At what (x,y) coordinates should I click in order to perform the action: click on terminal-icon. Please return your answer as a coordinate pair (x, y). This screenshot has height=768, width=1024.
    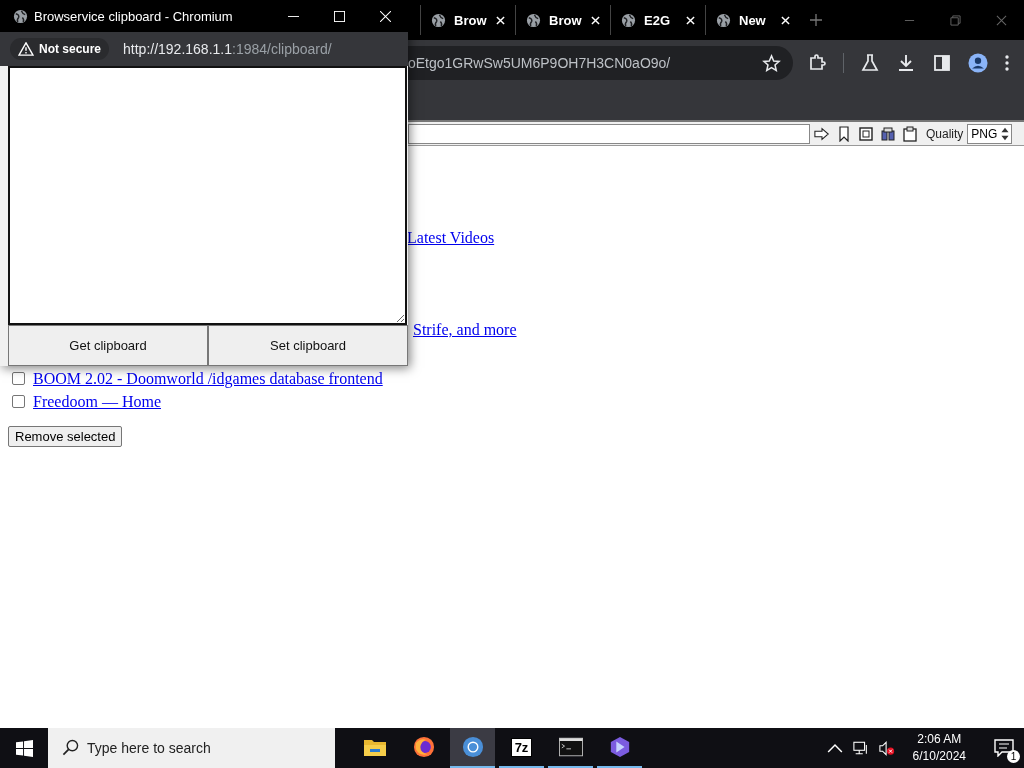
    Looking at the image, I should click on (570, 747).